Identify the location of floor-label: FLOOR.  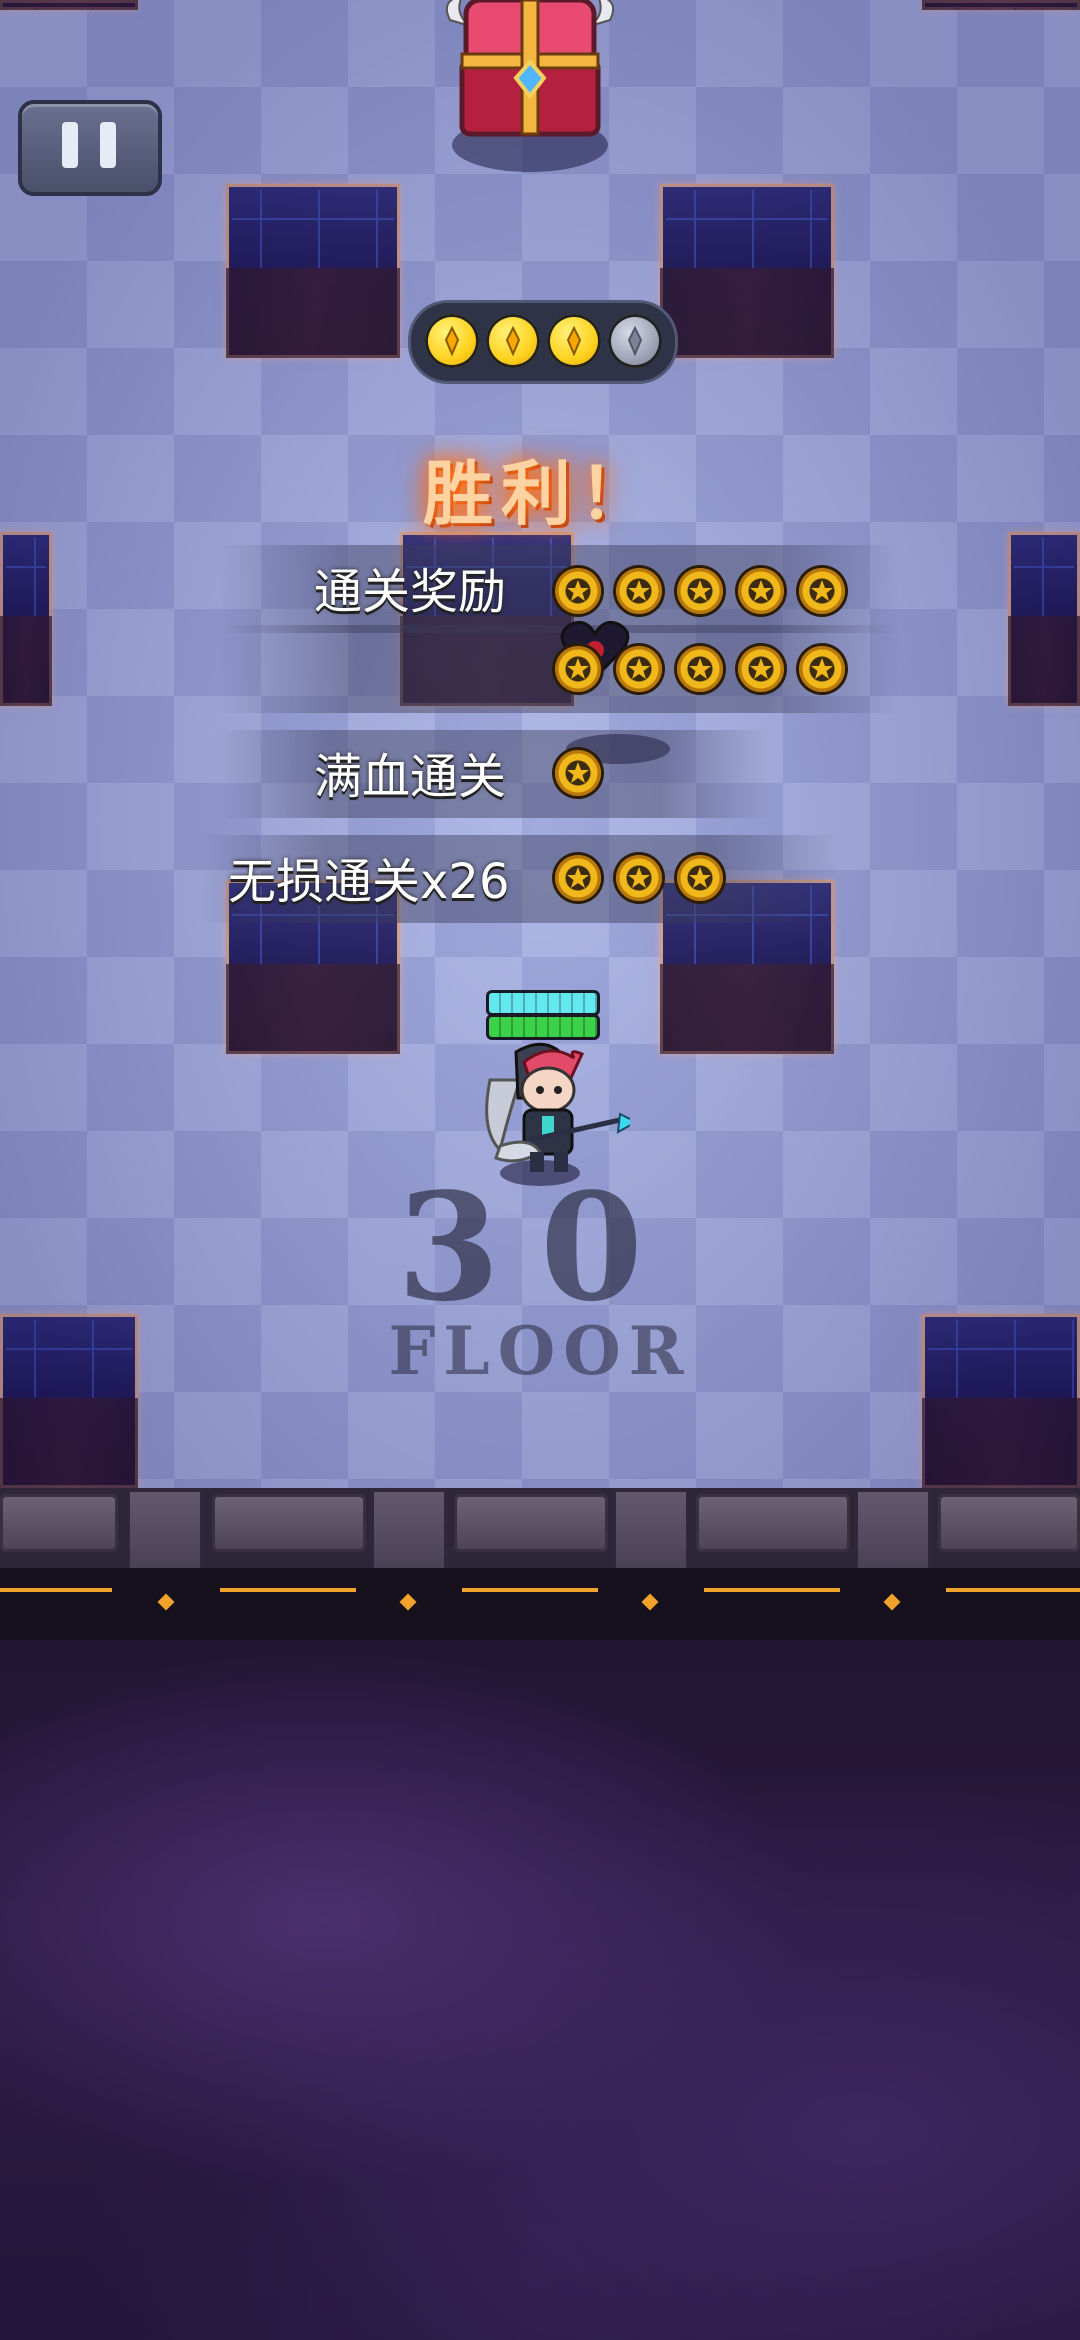
(540, 1351).